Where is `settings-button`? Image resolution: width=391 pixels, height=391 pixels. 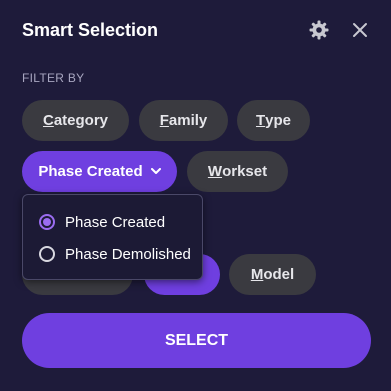
settings-button is located at coordinates (319, 32).